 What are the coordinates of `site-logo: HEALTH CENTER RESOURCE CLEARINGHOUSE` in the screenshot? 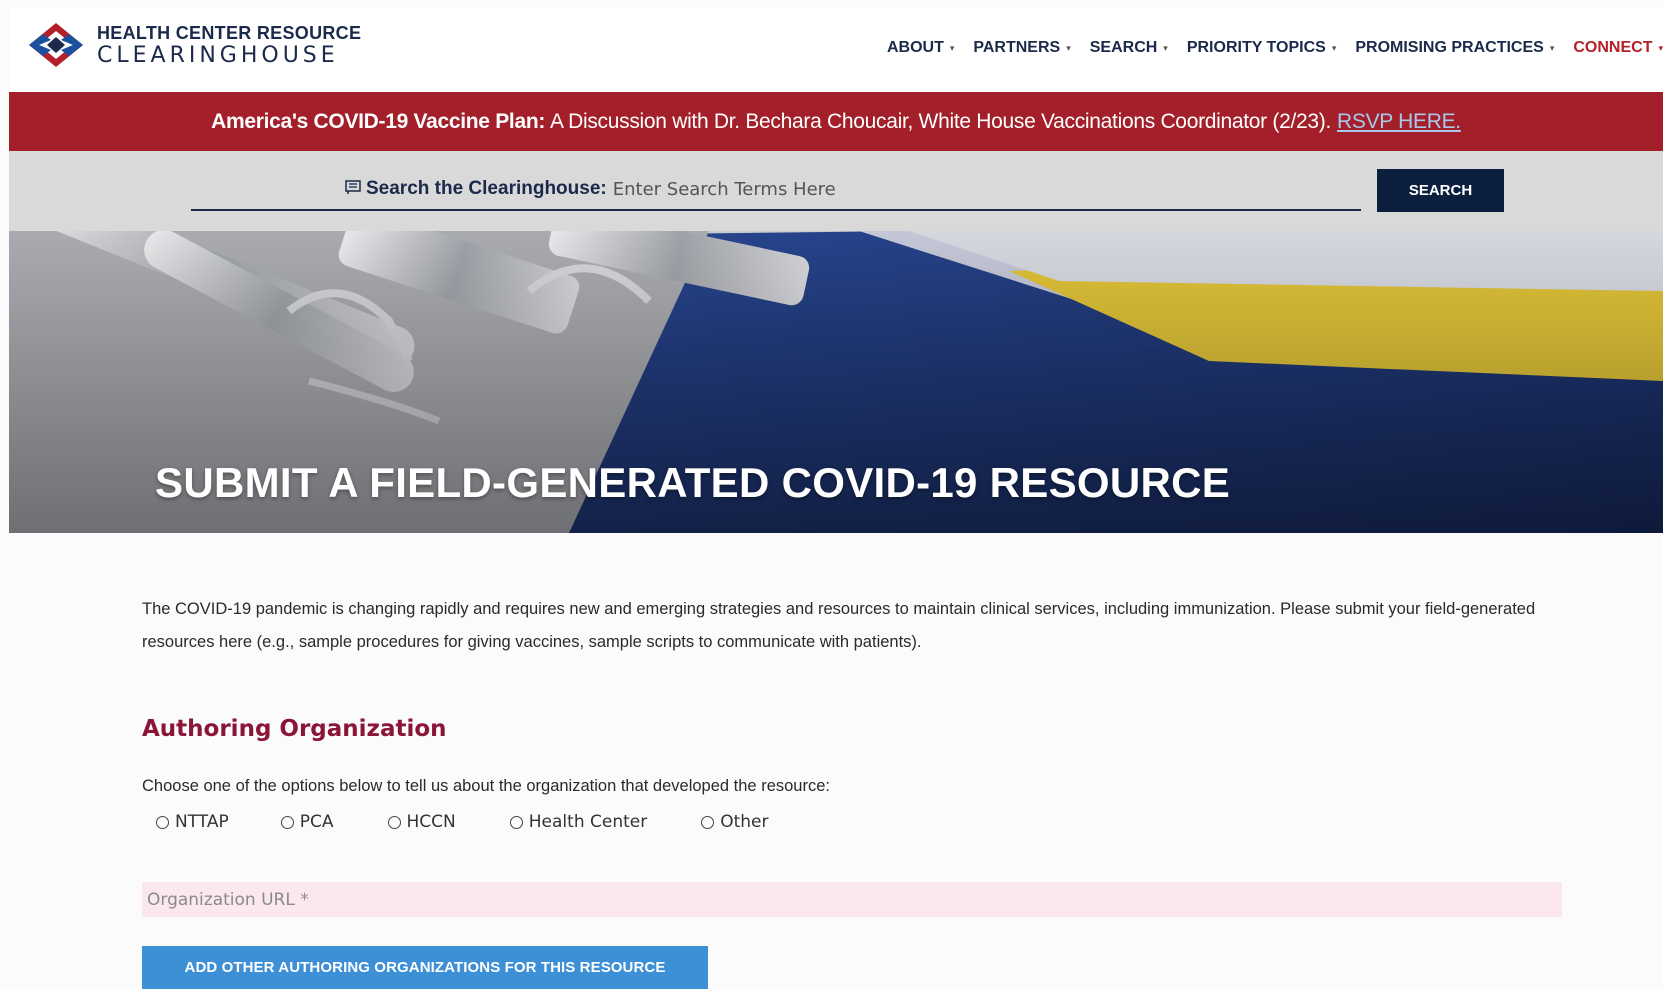 It's located at (193, 45).